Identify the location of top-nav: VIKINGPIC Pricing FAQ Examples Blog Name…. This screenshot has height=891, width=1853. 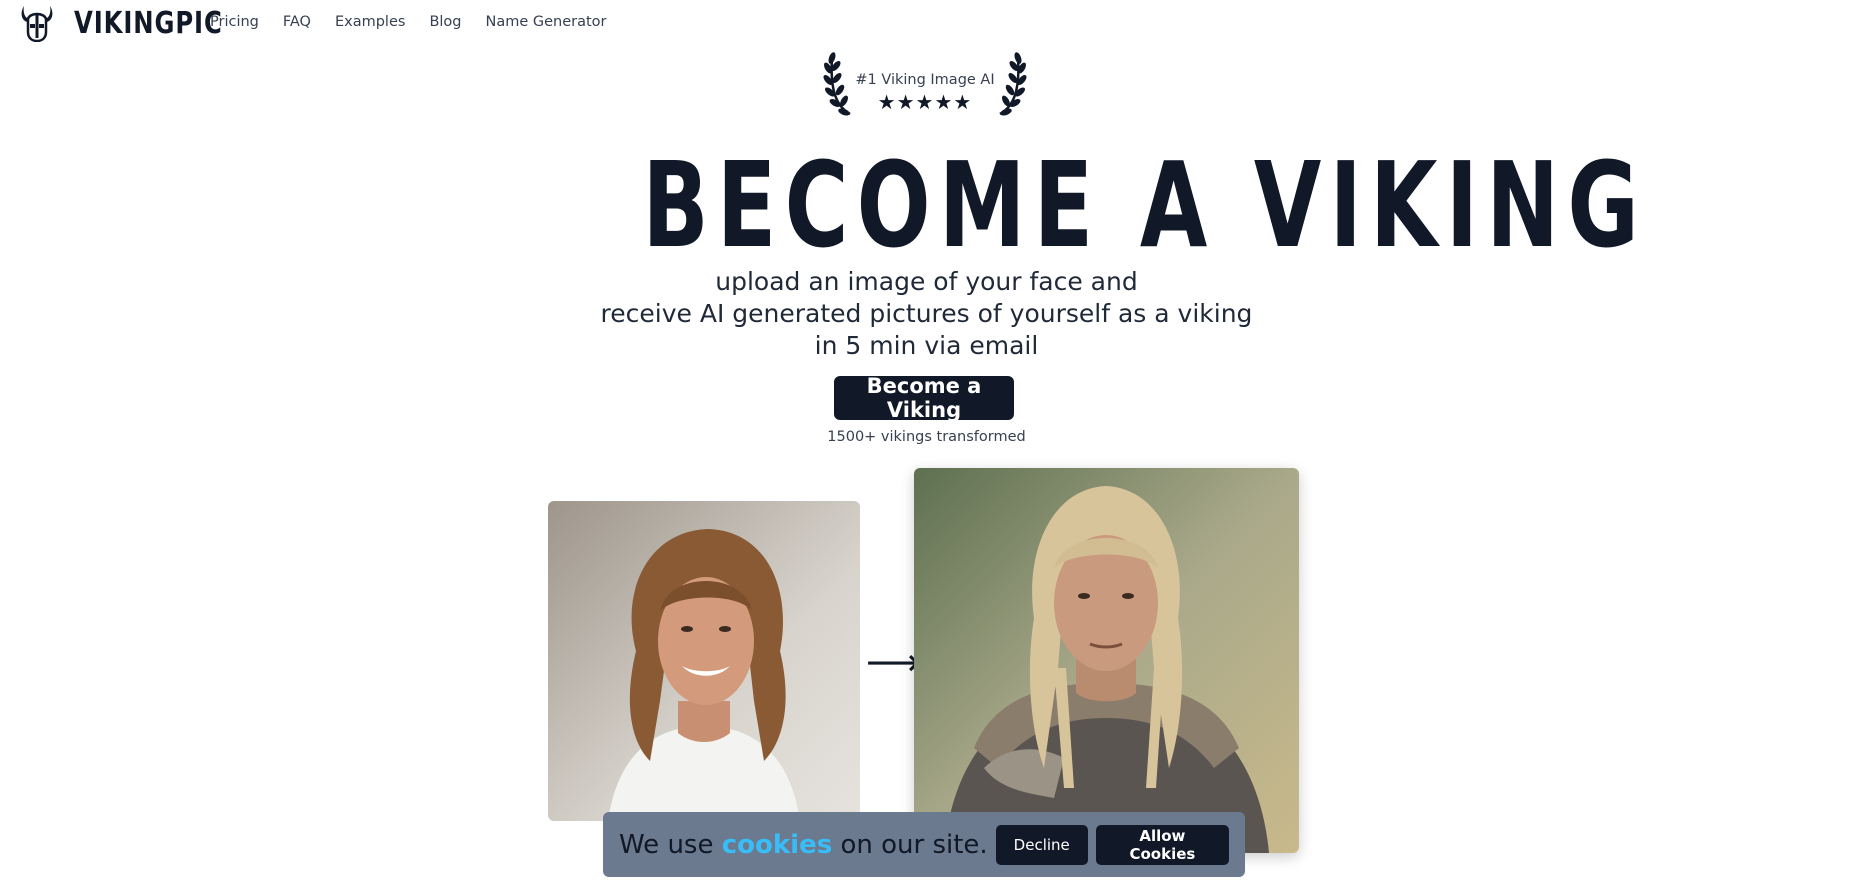
(926, 23).